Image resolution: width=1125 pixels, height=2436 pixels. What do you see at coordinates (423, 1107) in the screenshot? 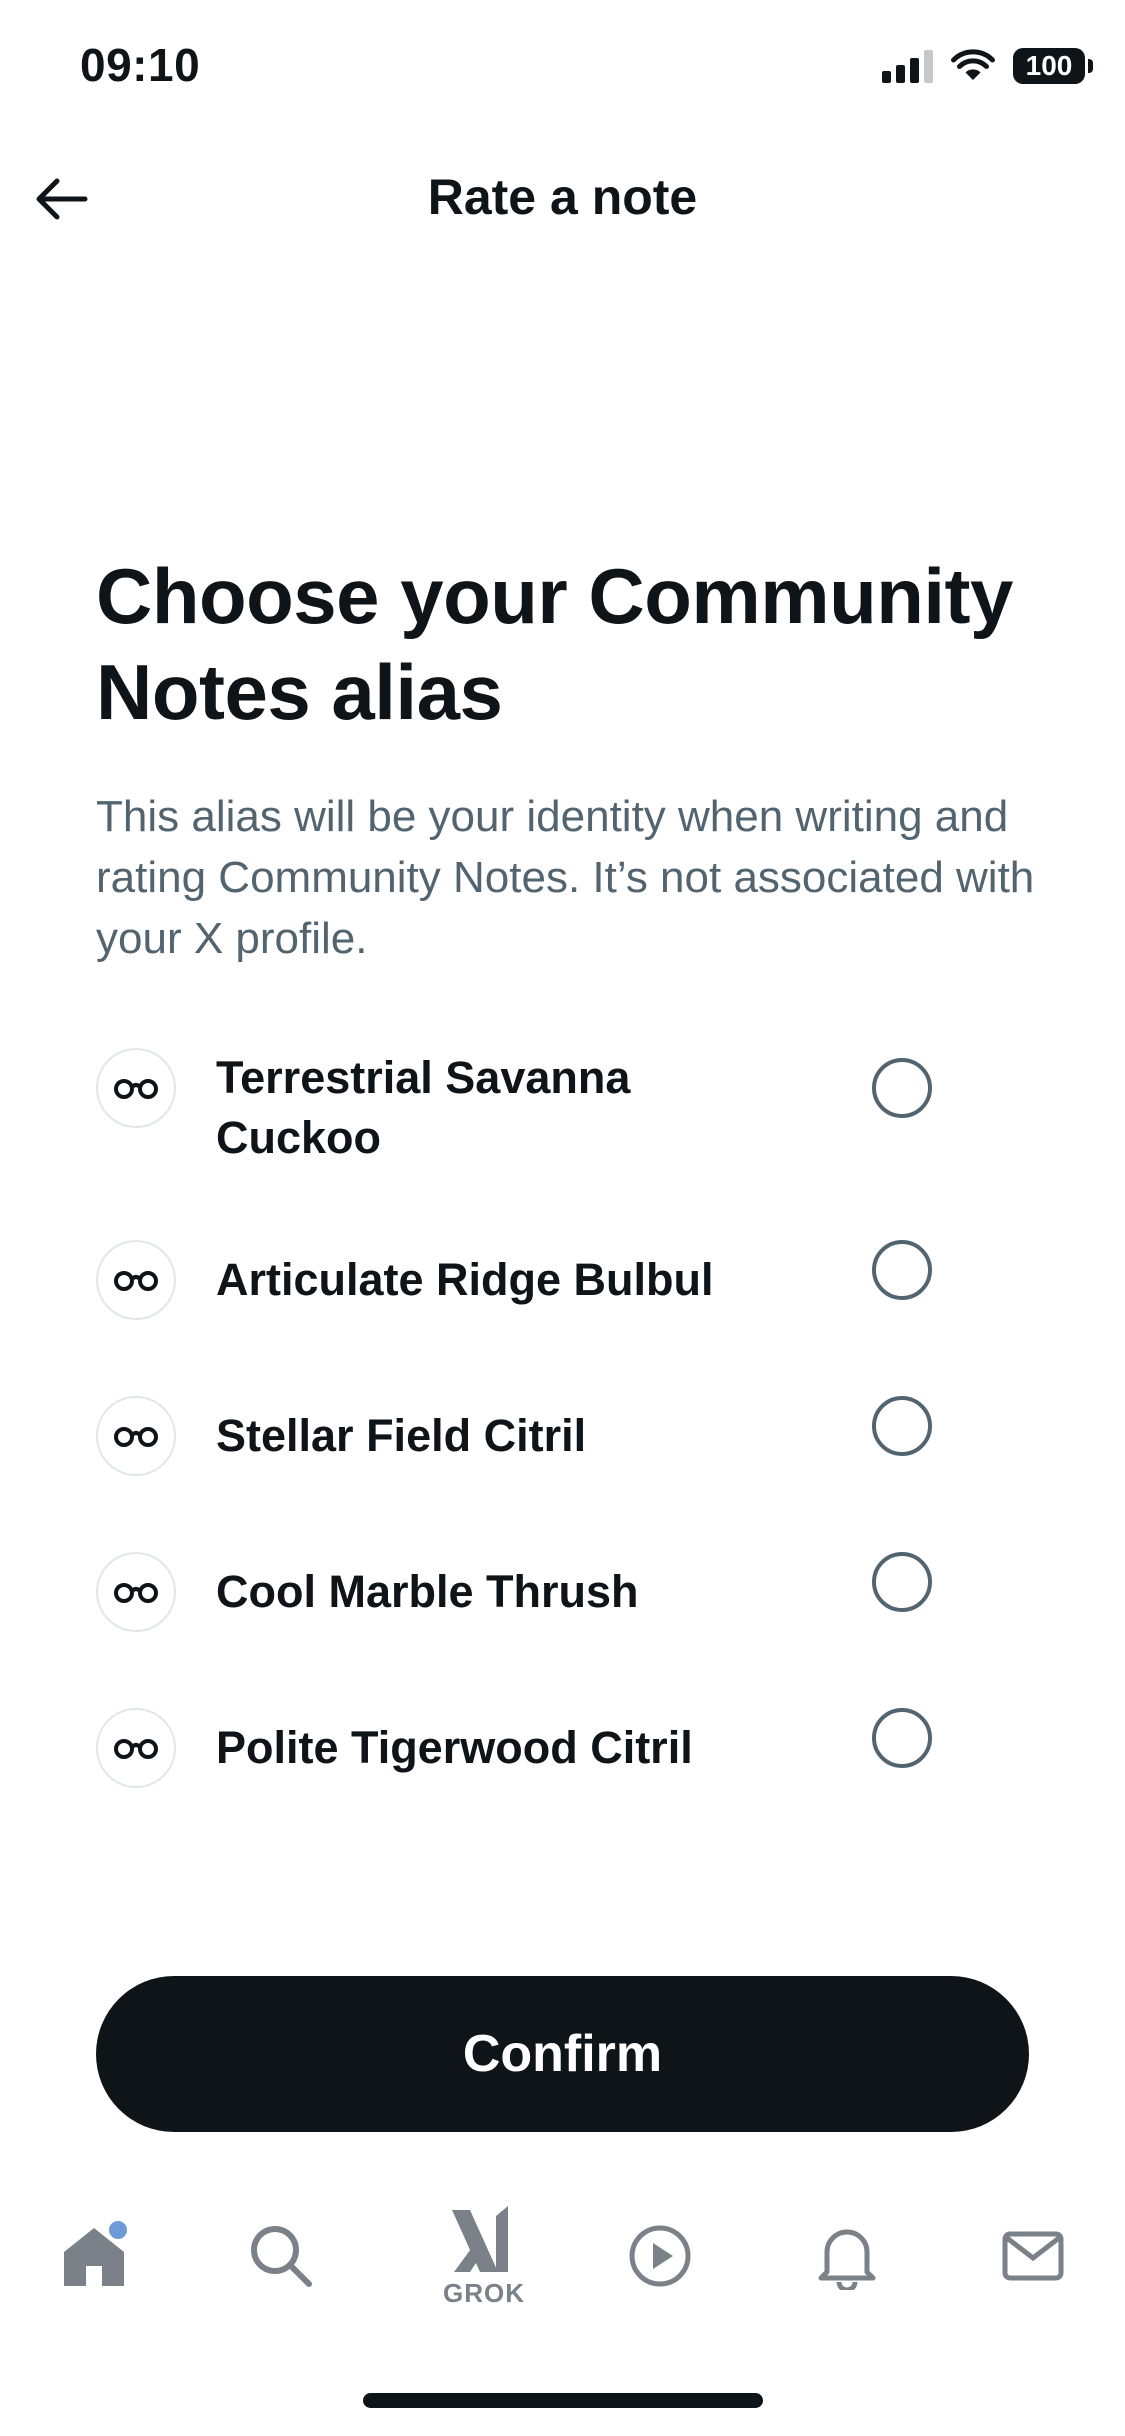
I see `alias-name: Terrestrial Savanna Cuckoo` at bounding box center [423, 1107].